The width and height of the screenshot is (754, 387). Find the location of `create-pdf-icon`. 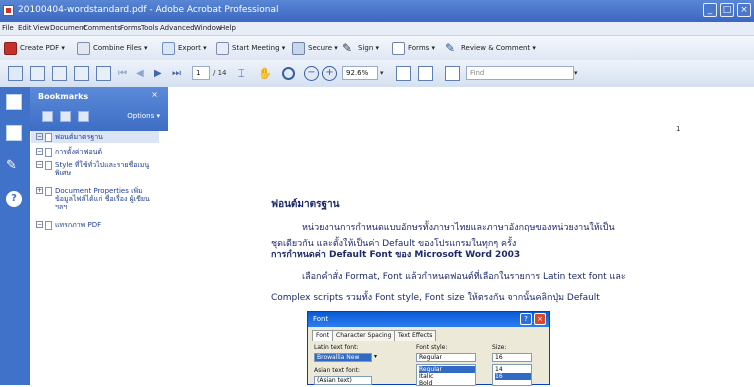

create-pdf-icon is located at coordinates (10, 48).